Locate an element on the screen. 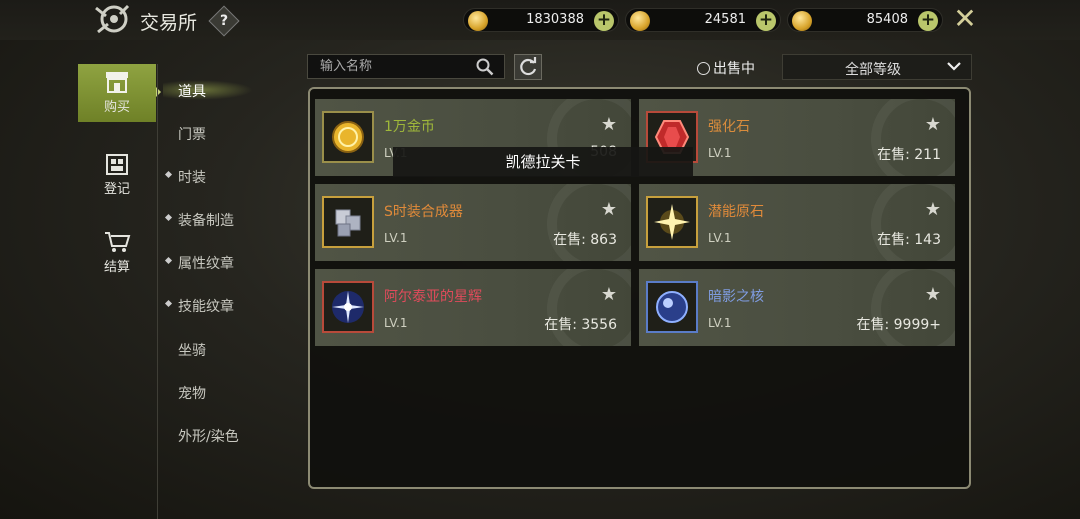  close-icon: ✕ is located at coordinates (965, 18).